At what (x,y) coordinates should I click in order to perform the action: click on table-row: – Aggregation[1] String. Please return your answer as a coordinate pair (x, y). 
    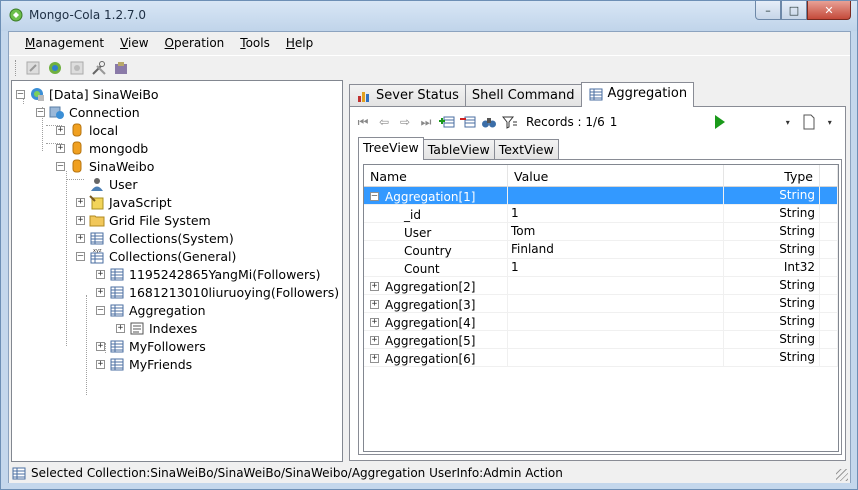
    Looking at the image, I should click on (601, 196).